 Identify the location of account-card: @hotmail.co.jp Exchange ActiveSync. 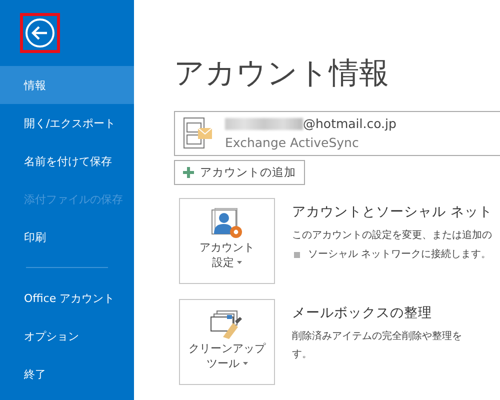
(337, 133).